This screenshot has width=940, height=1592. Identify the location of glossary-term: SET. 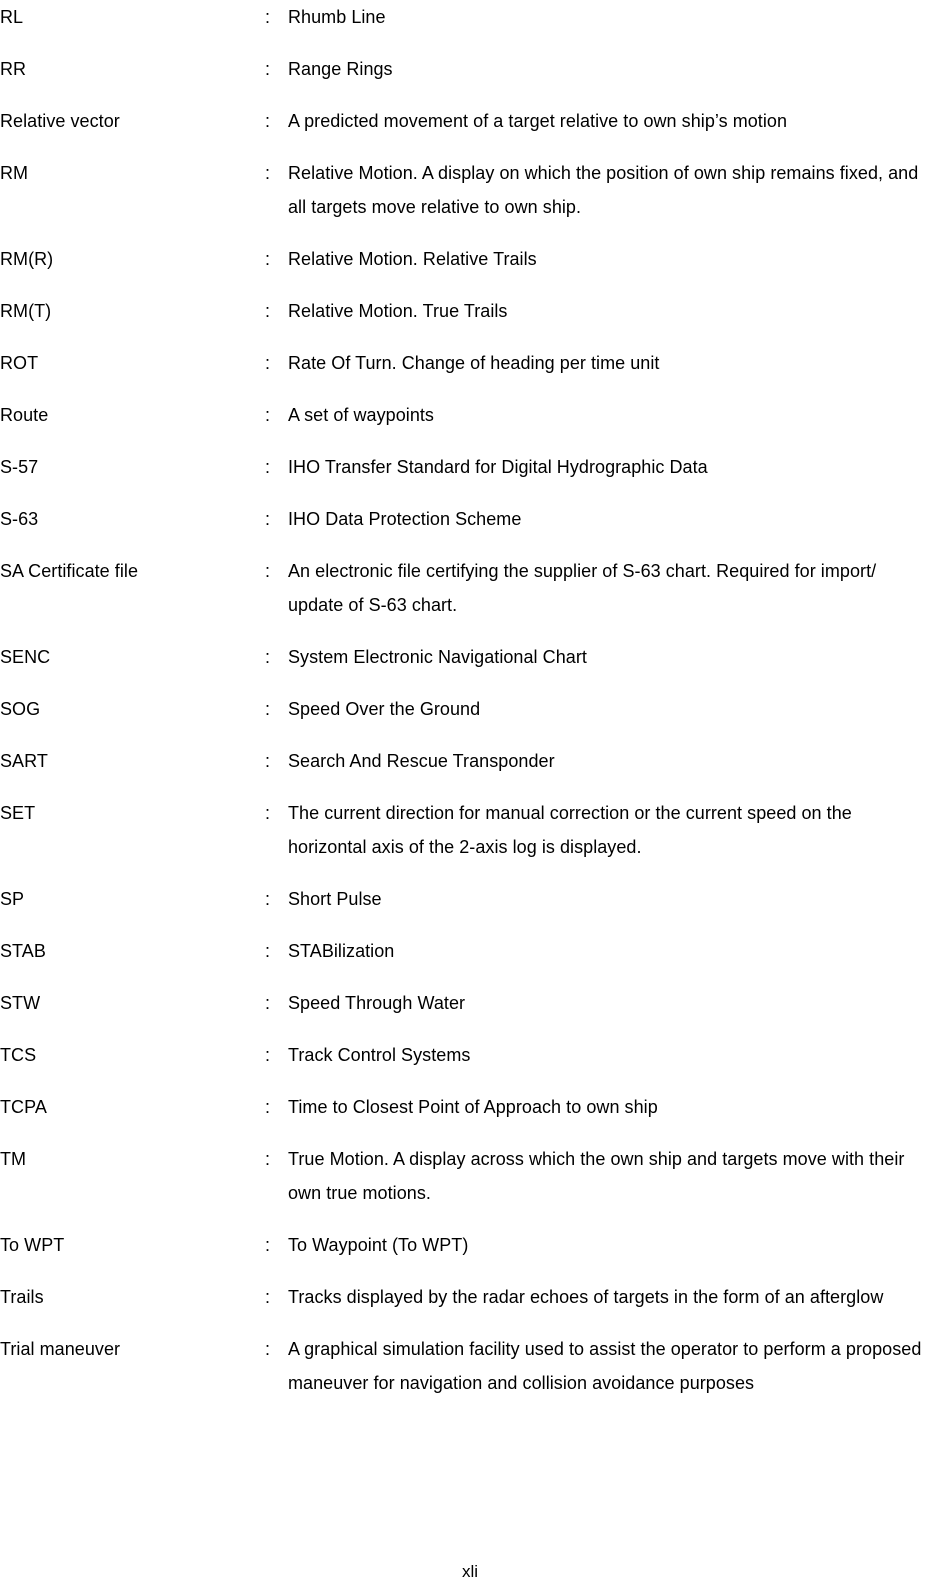
(18, 813).